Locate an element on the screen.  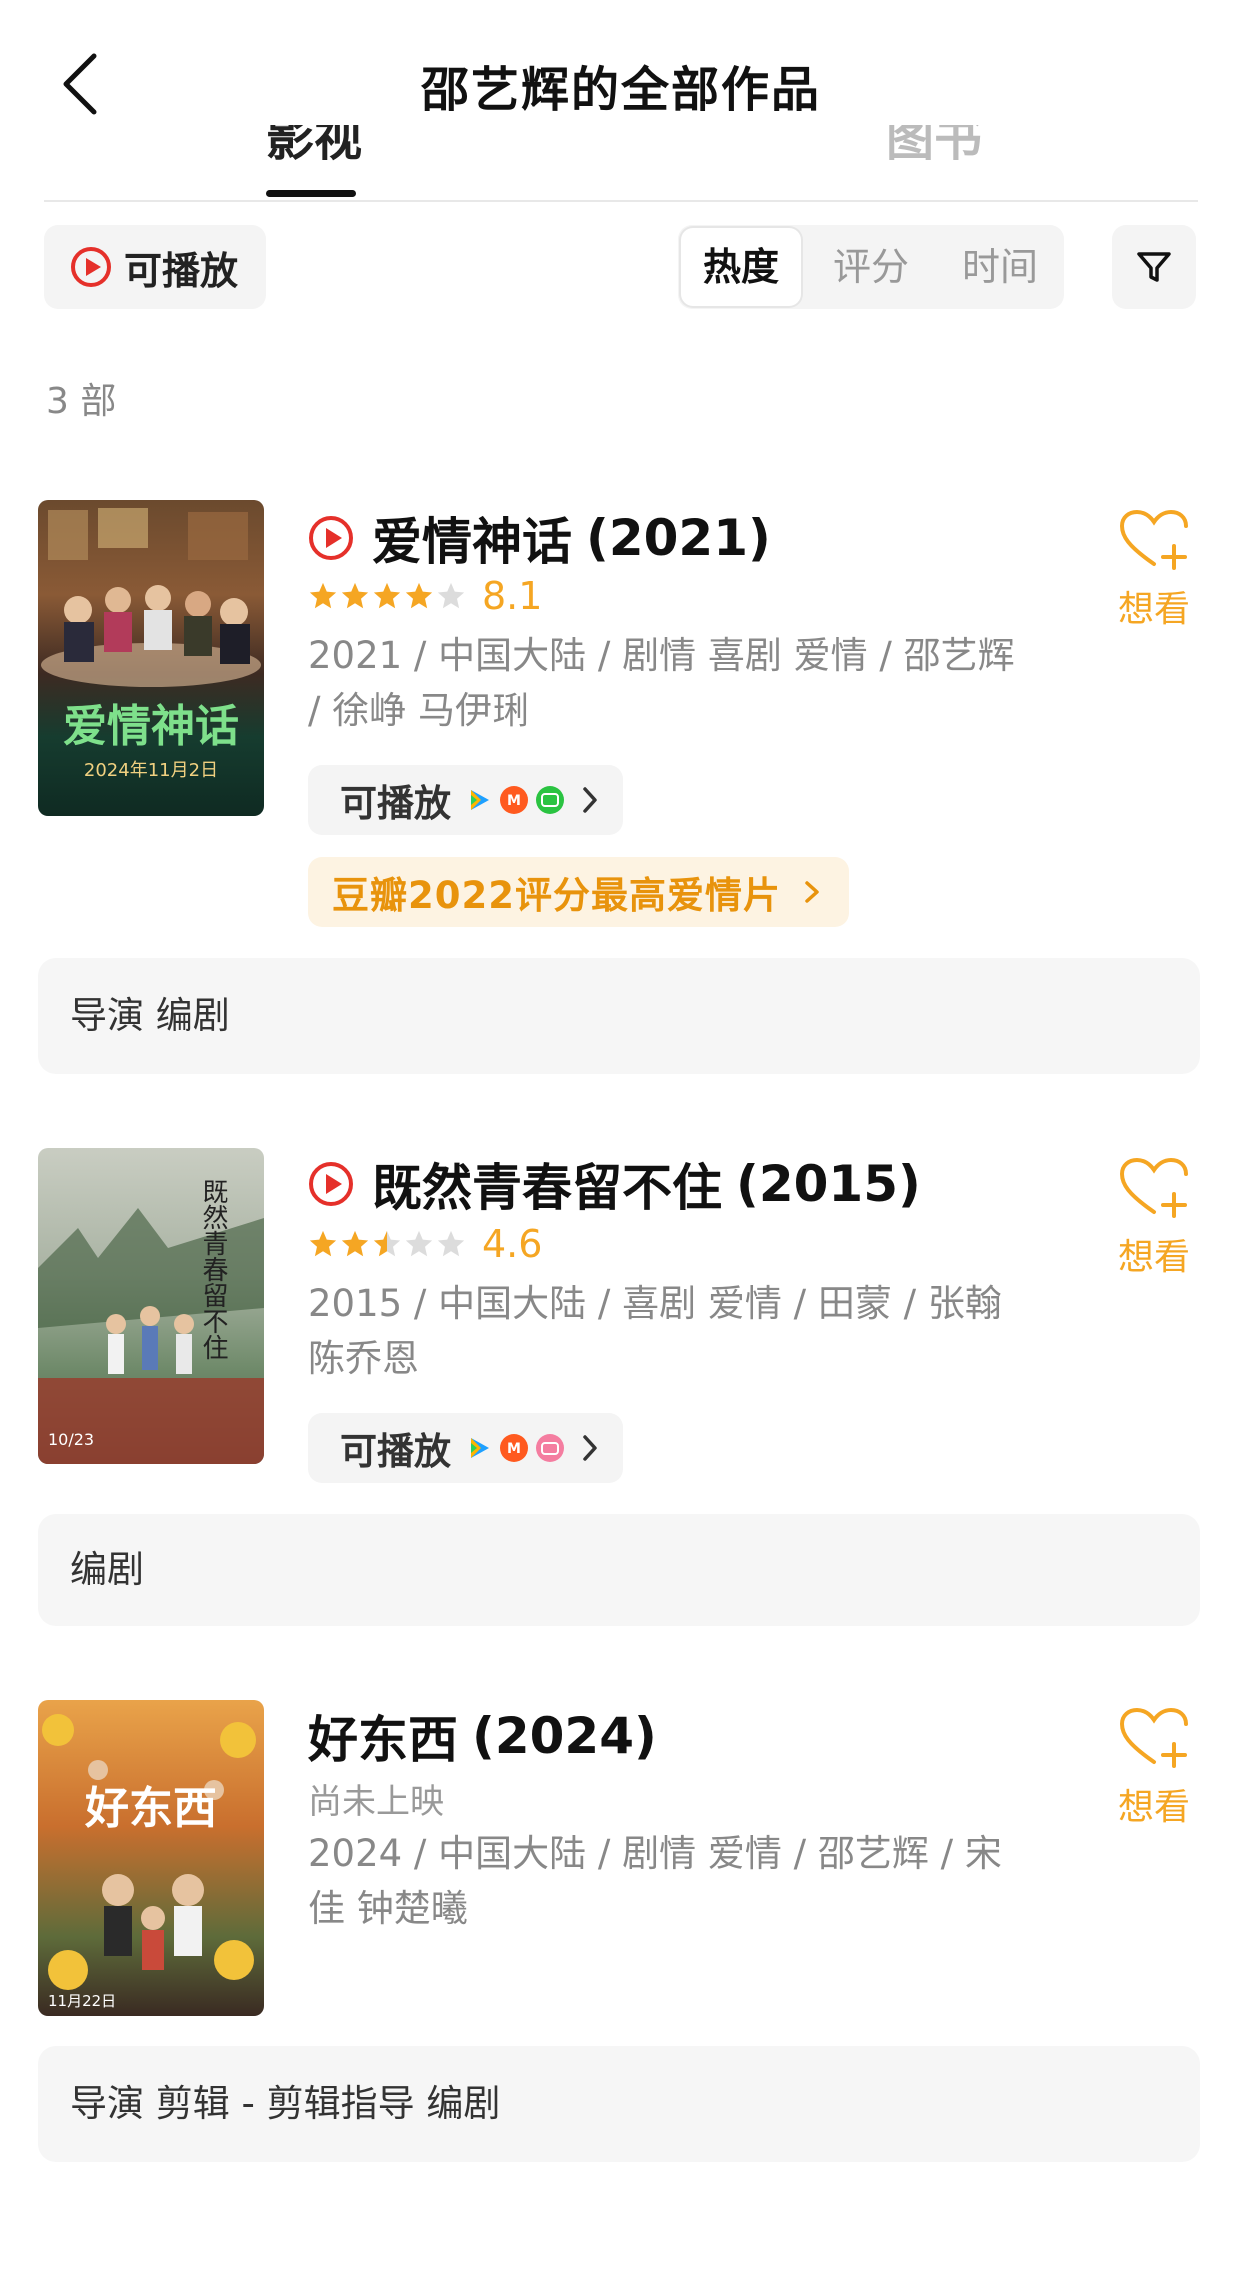
movie-2-playable-pill: 可播放 M is located at coordinates (465, 1448).